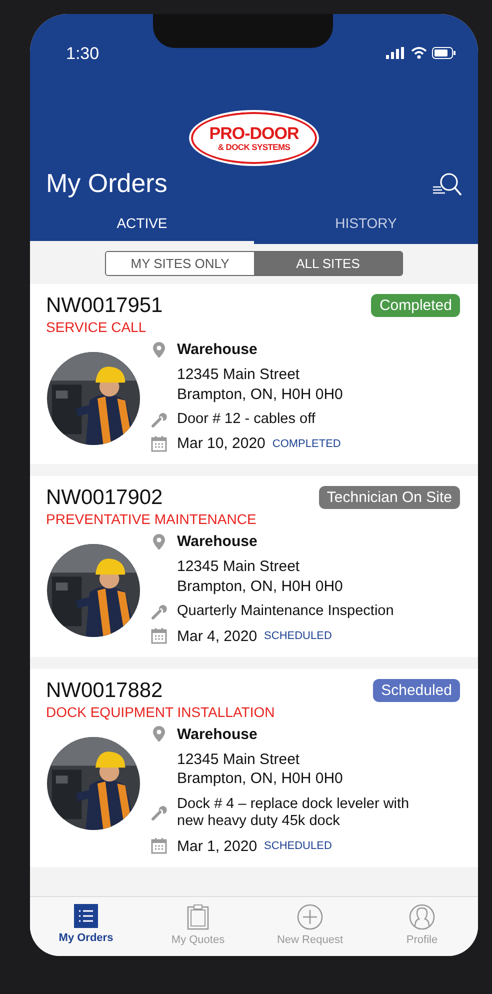 The image size is (492, 994). What do you see at coordinates (328, 263) in the screenshot?
I see `segment-button: ALL SITES` at bounding box center [328, 263].